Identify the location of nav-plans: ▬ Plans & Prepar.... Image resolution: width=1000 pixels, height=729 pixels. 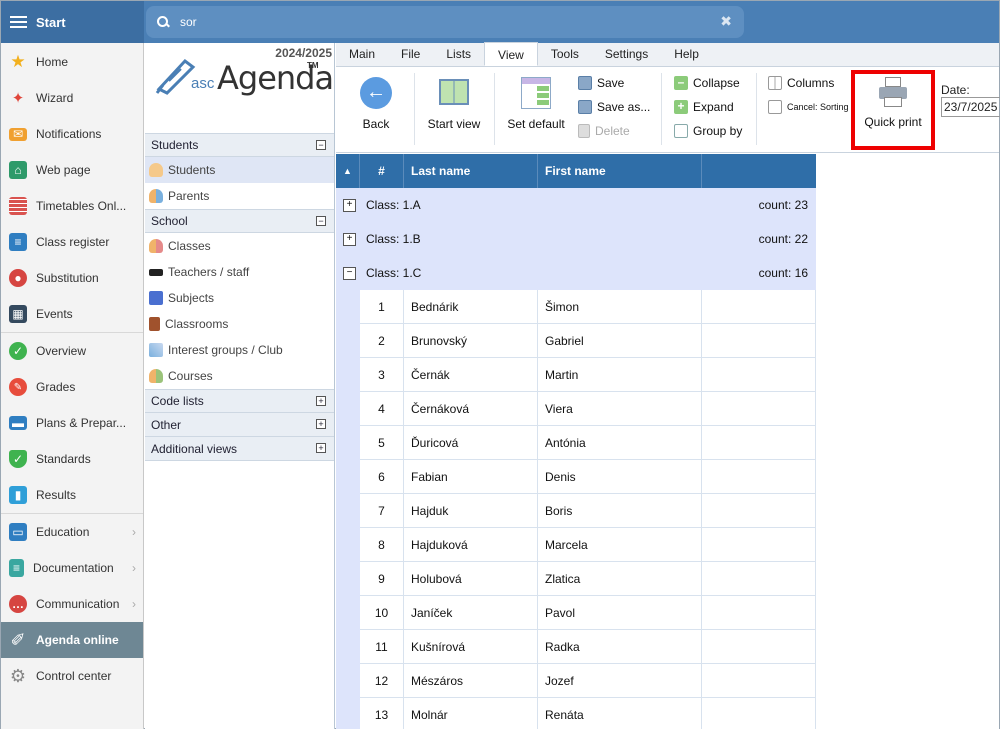
(72, 423).